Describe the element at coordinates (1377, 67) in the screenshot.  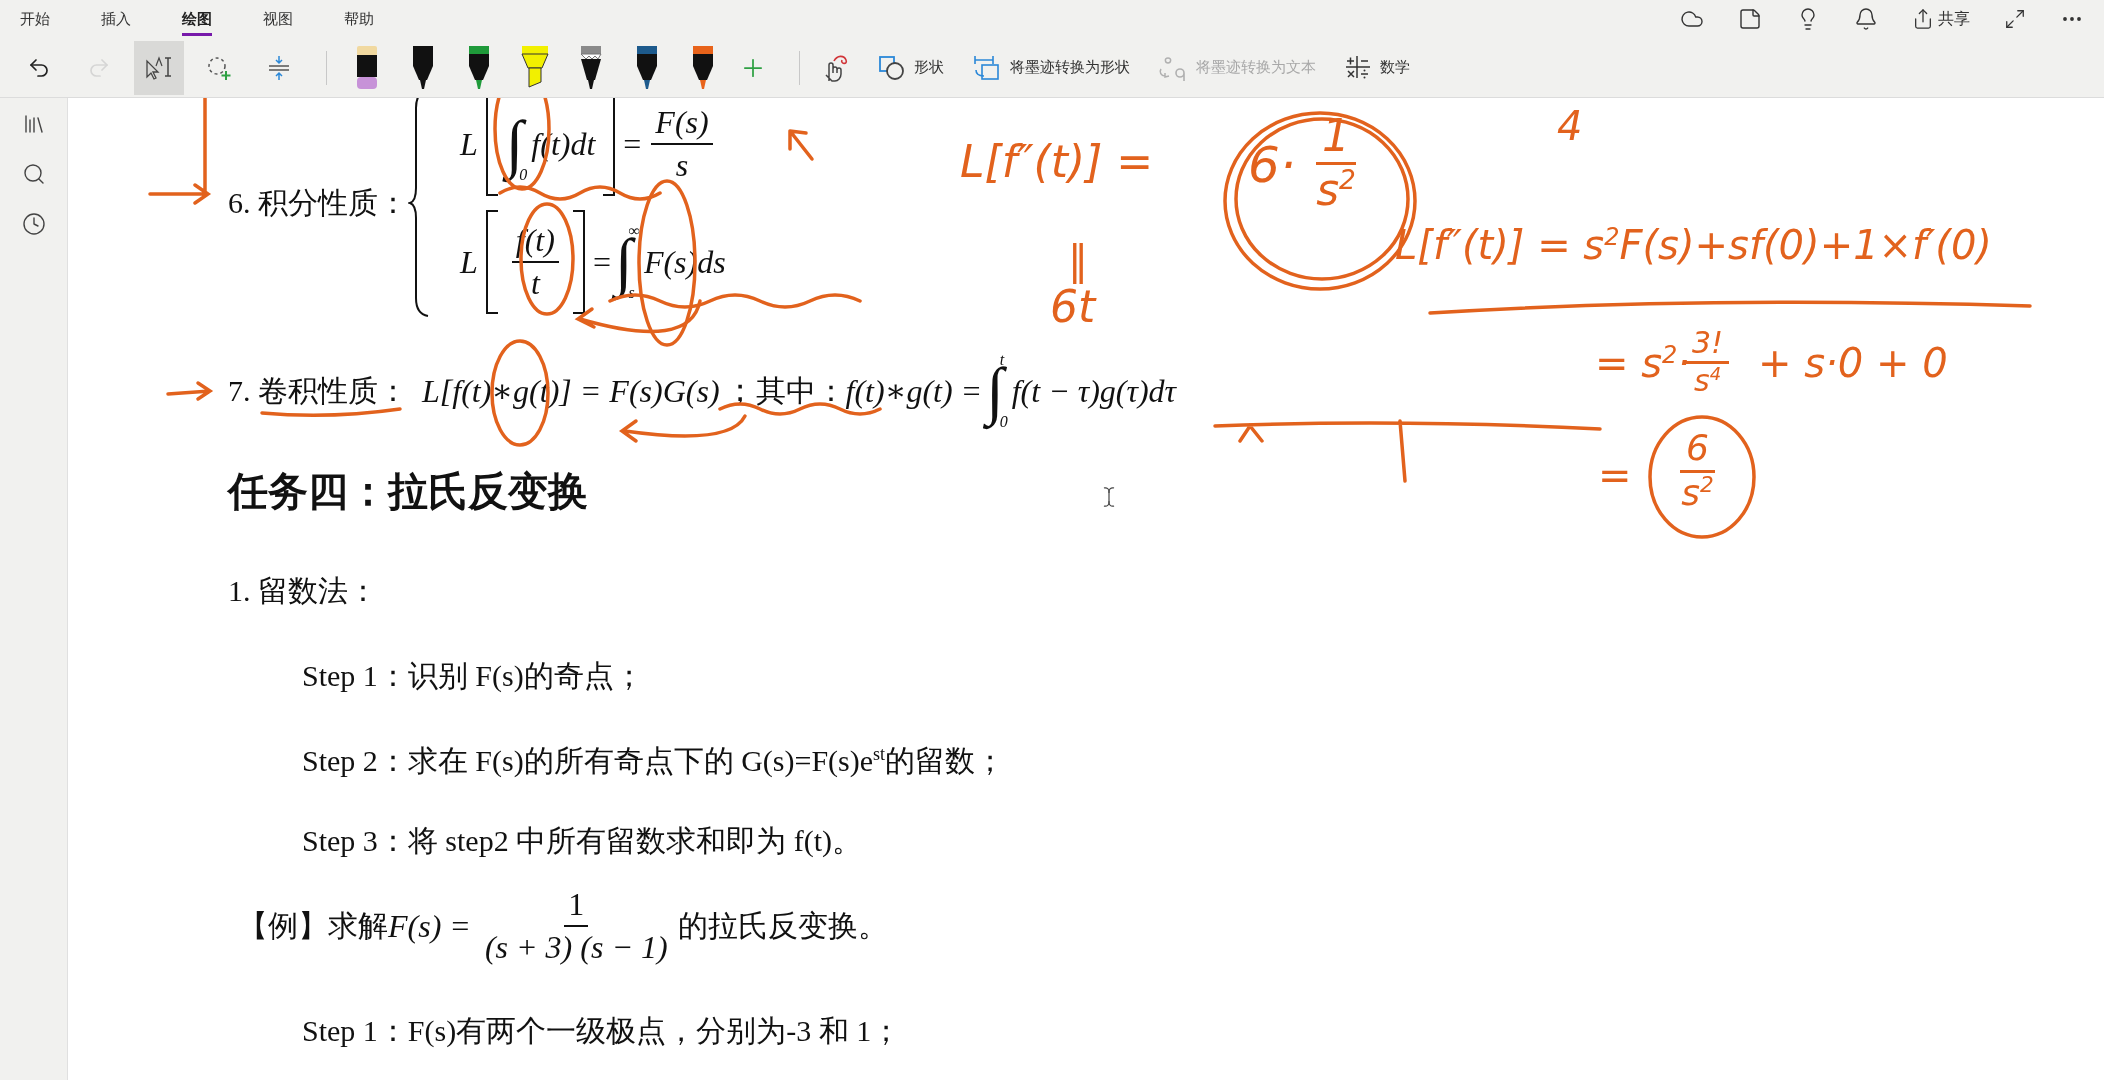
I see `math-button: 数学` at that location.